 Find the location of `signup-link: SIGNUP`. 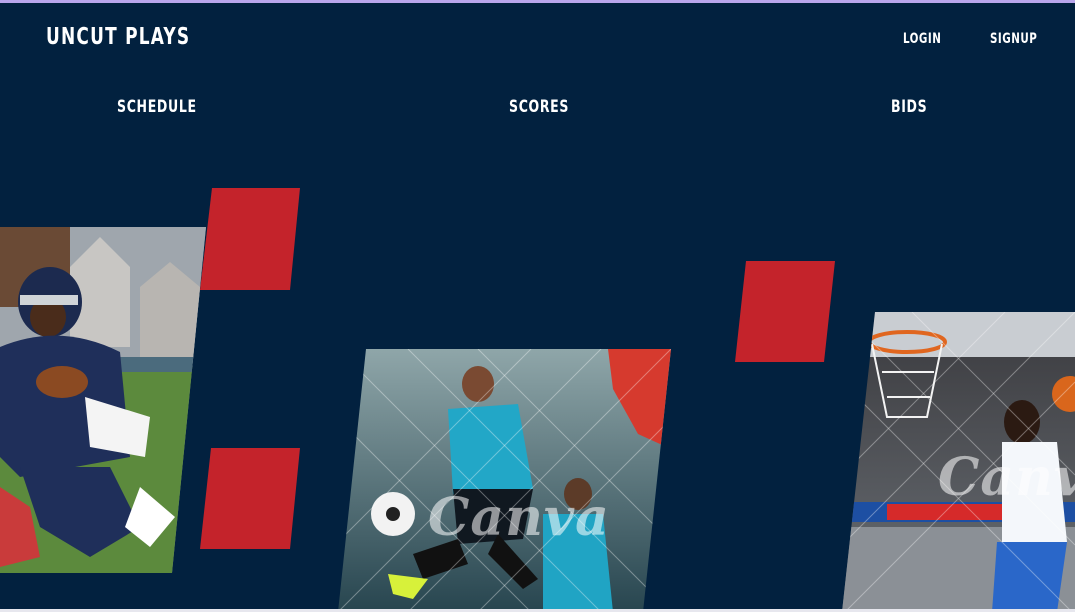

signup-link: SIGNUP is located at coordinates (1013, 39).